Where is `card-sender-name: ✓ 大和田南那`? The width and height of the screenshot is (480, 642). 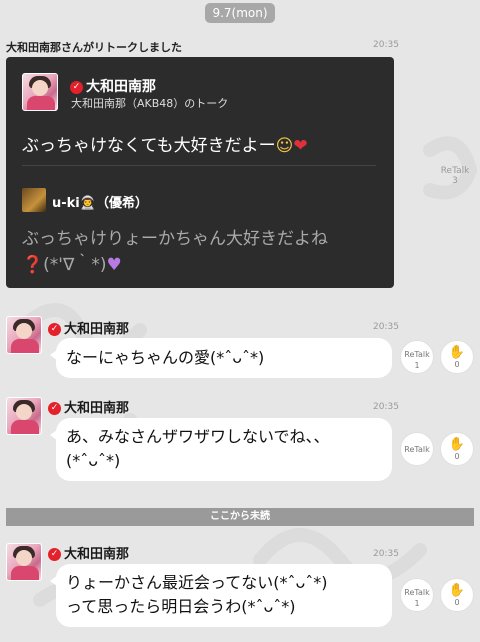 card-sender-name: ✓ 大和田南那 is located at coordinates (113, 86).